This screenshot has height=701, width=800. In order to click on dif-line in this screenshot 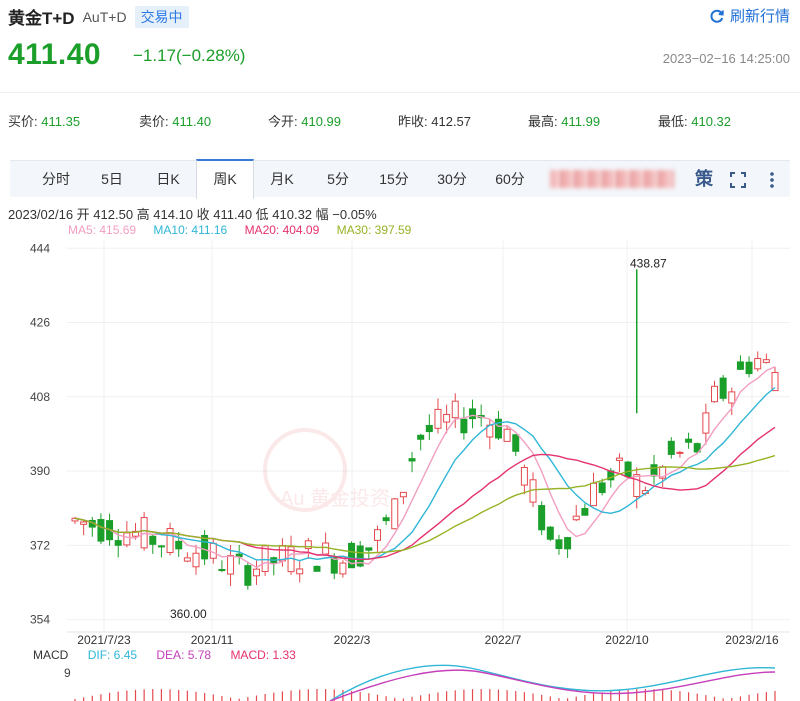, I will do `click(552, 682)`.